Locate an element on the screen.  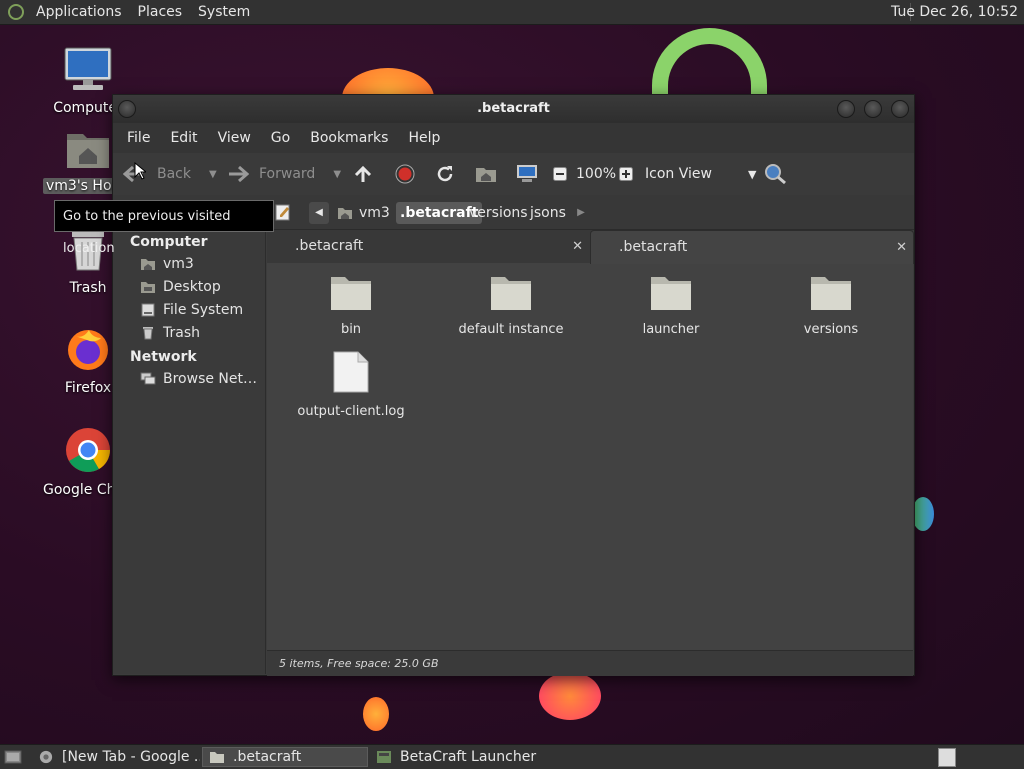
search-button is located at coordinates (775, 174).